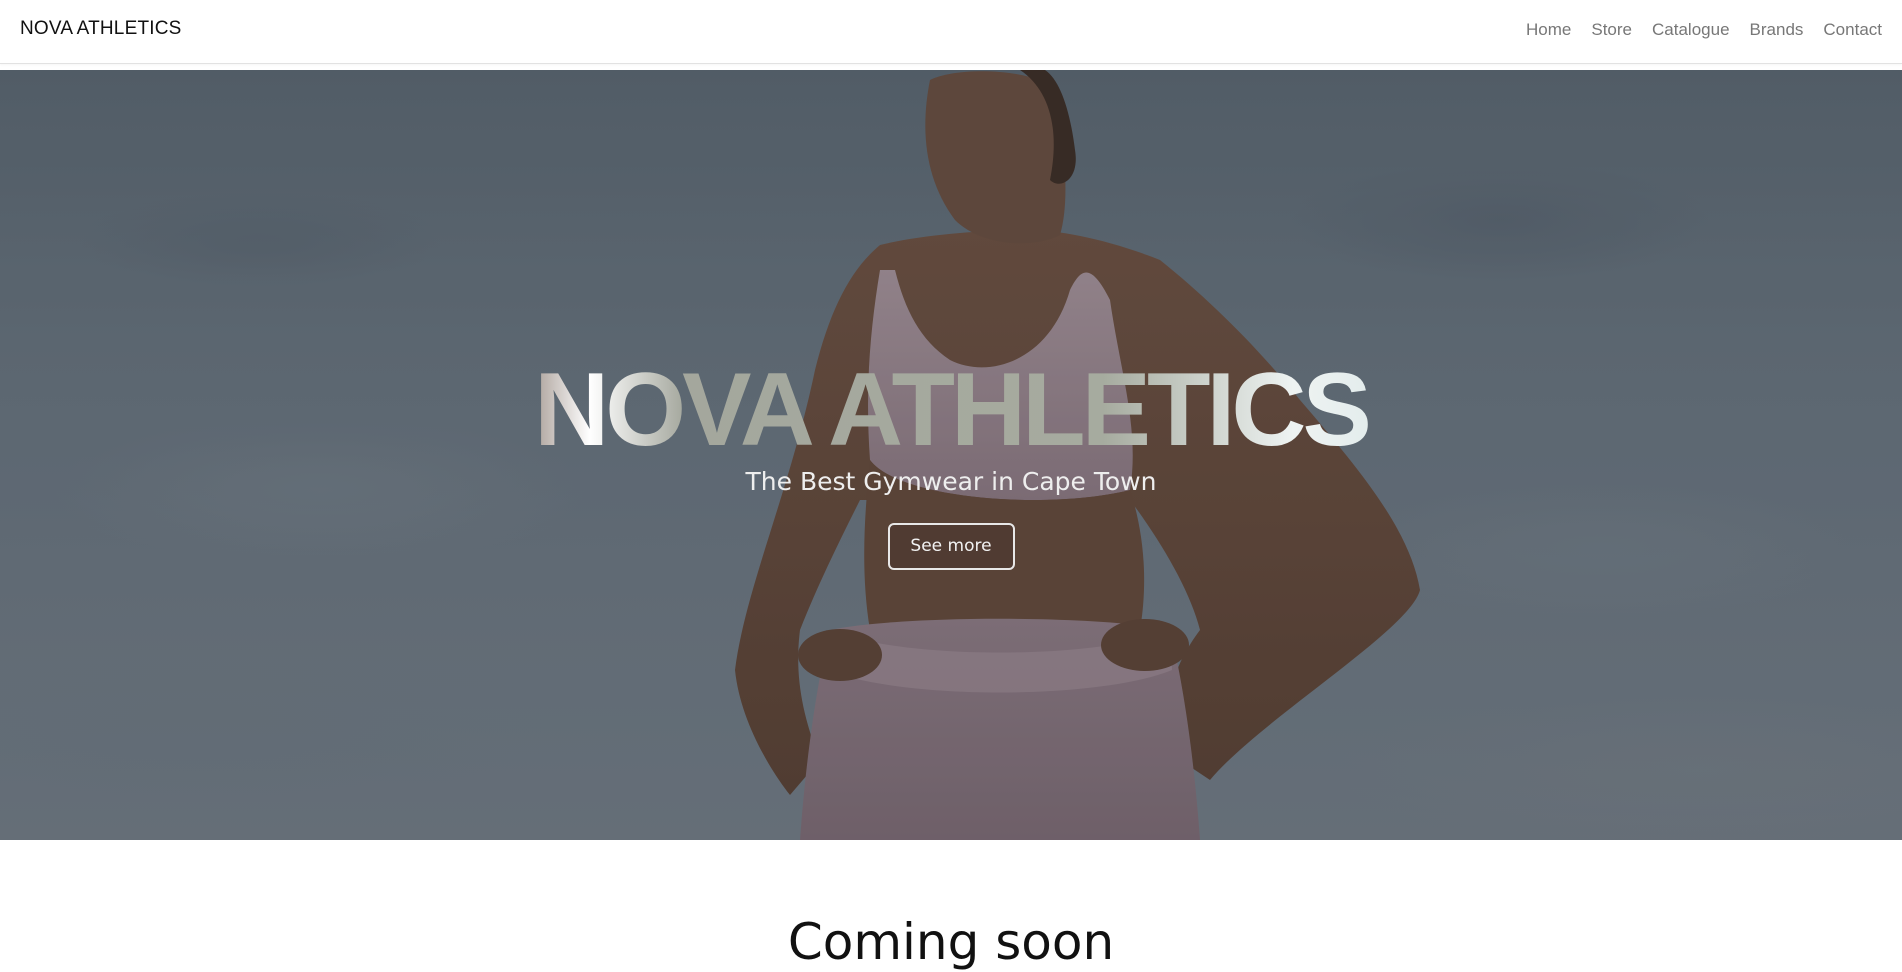  I want to click on brand-logo-link: NOVA ATHLETICS, so click(101, 29).